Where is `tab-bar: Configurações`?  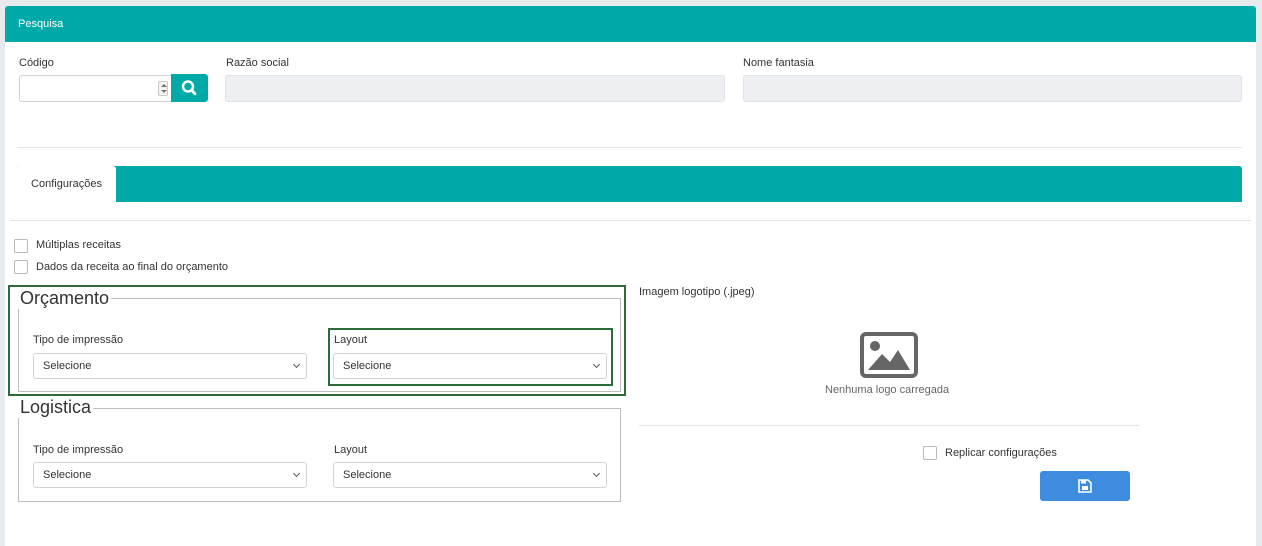
tab-bar: Configurações is located at coordinates (629, 184).